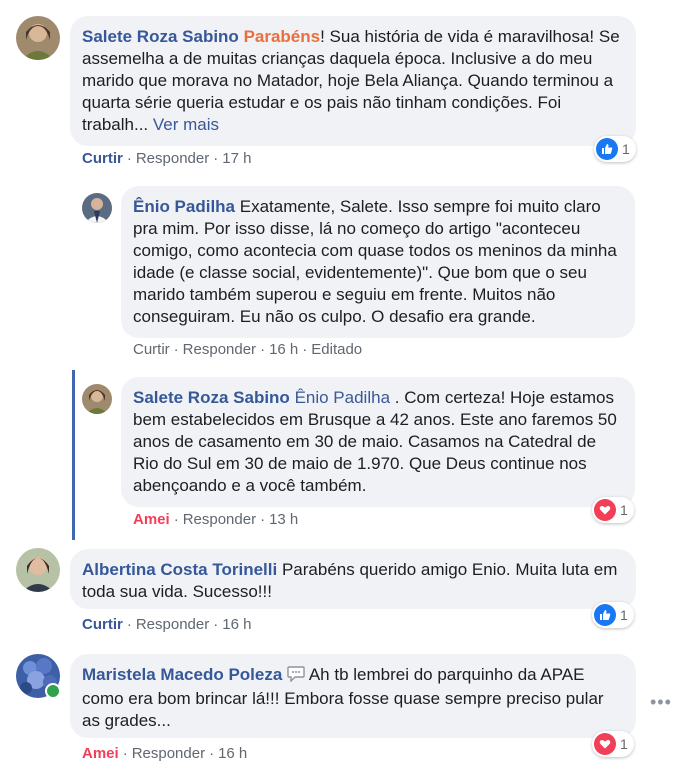 This screenshot has height=773, width=682. What do you see at coordinates (73, 455) in the screenshot?
I see `thread-highlight-line` at bounding box center [73, 455].